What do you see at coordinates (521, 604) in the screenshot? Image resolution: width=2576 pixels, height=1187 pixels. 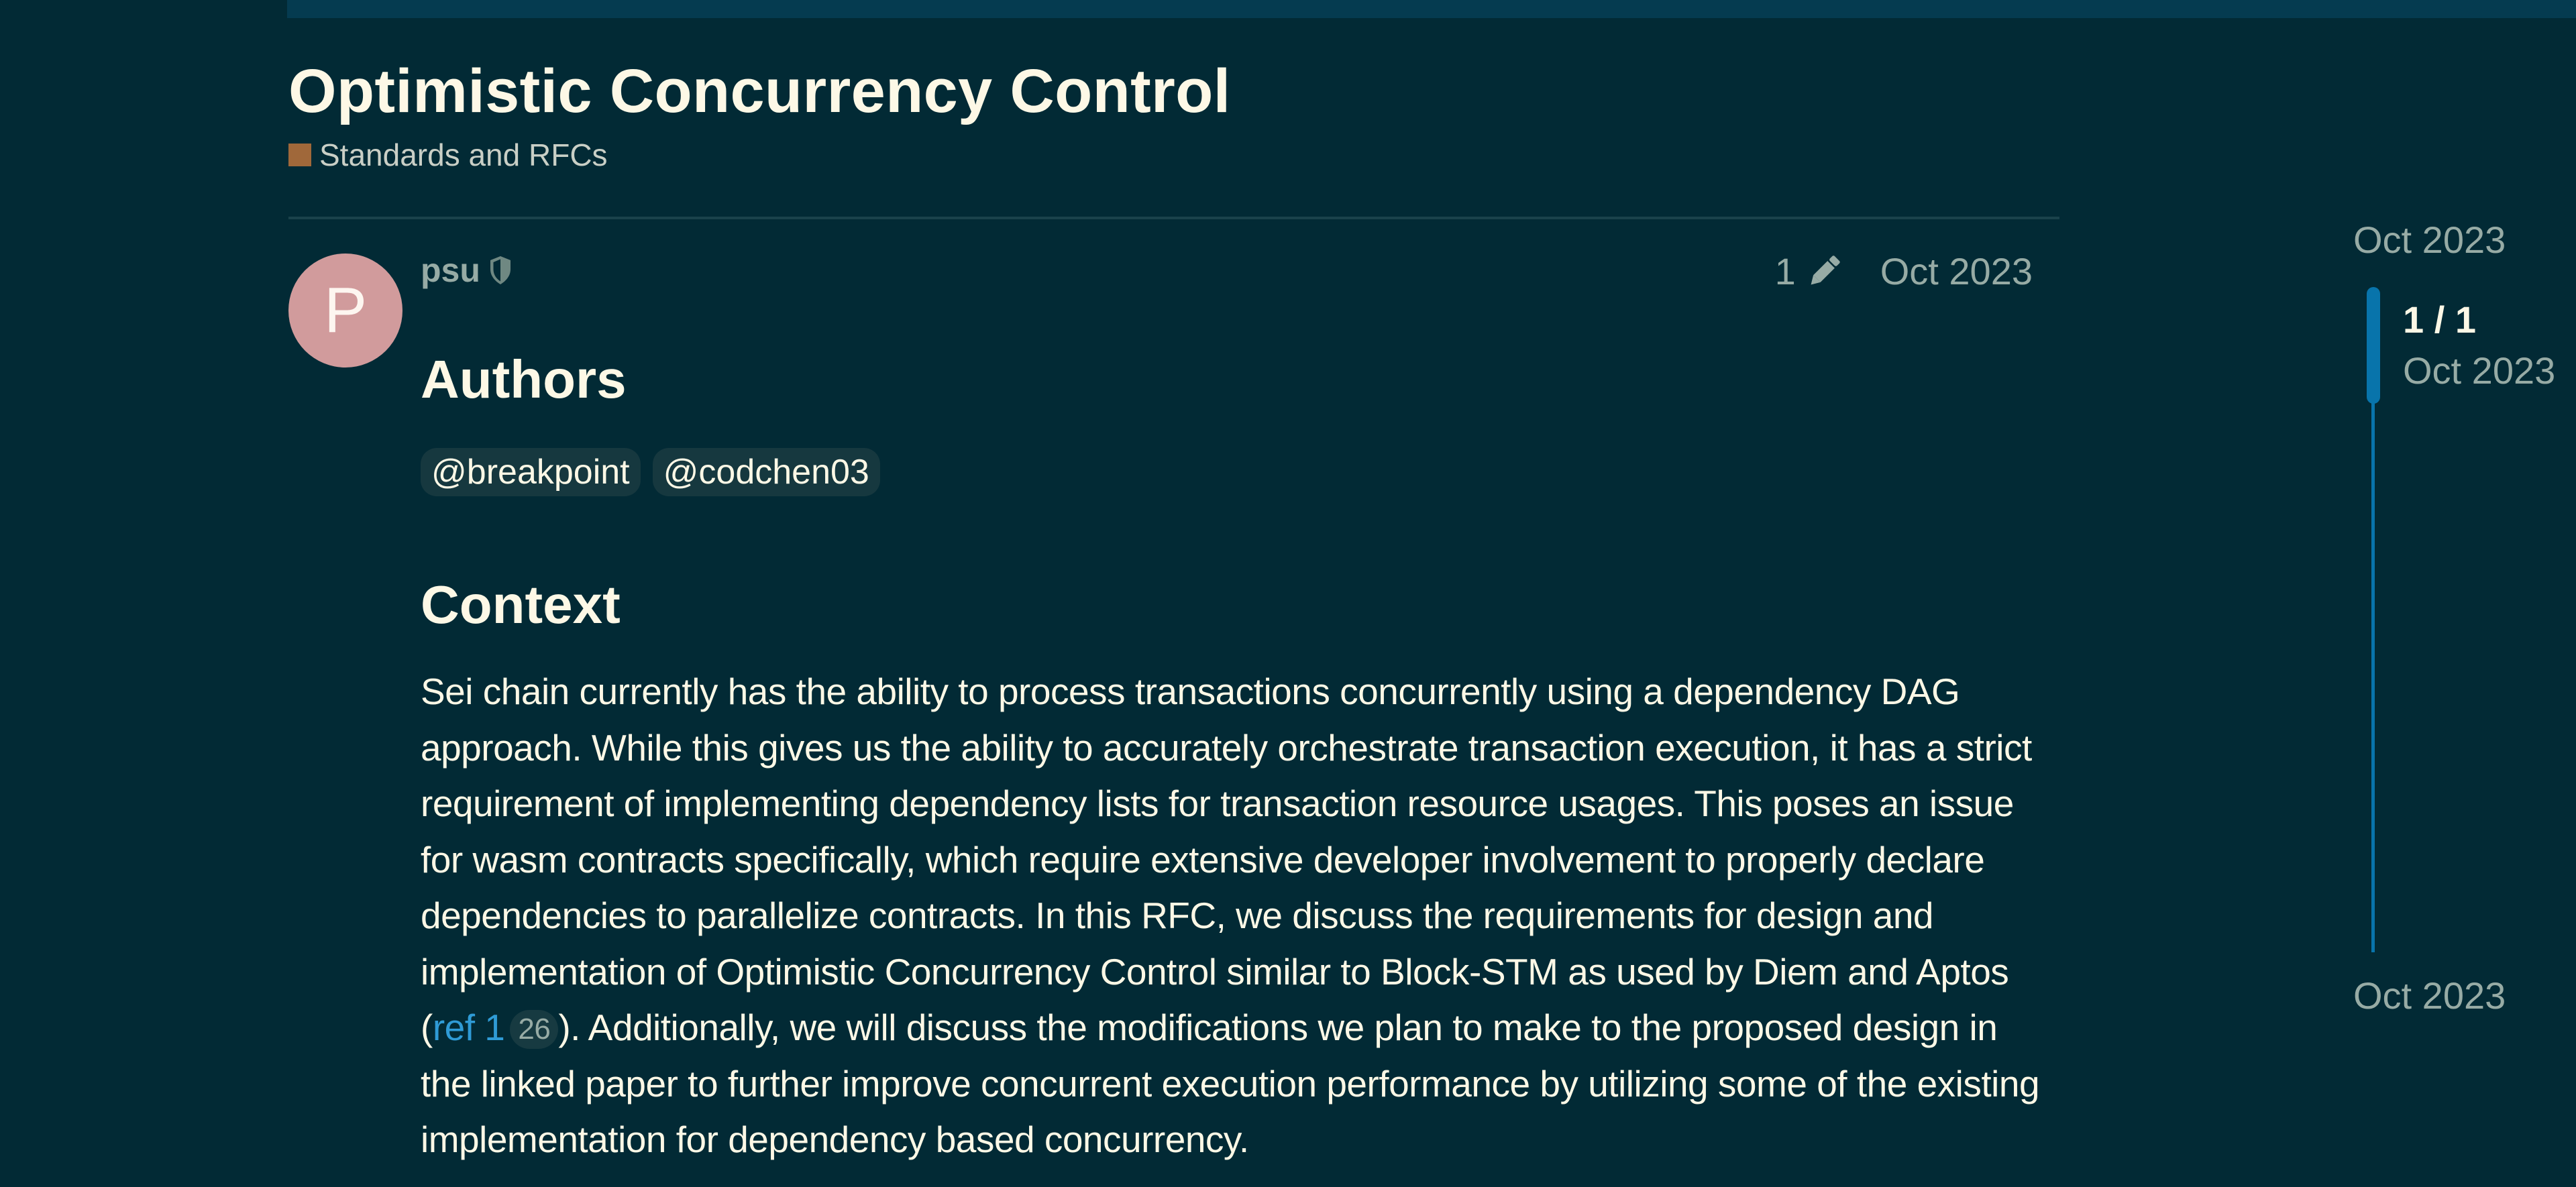 I see `context-heading: Context` at bounding box center [521, 604].